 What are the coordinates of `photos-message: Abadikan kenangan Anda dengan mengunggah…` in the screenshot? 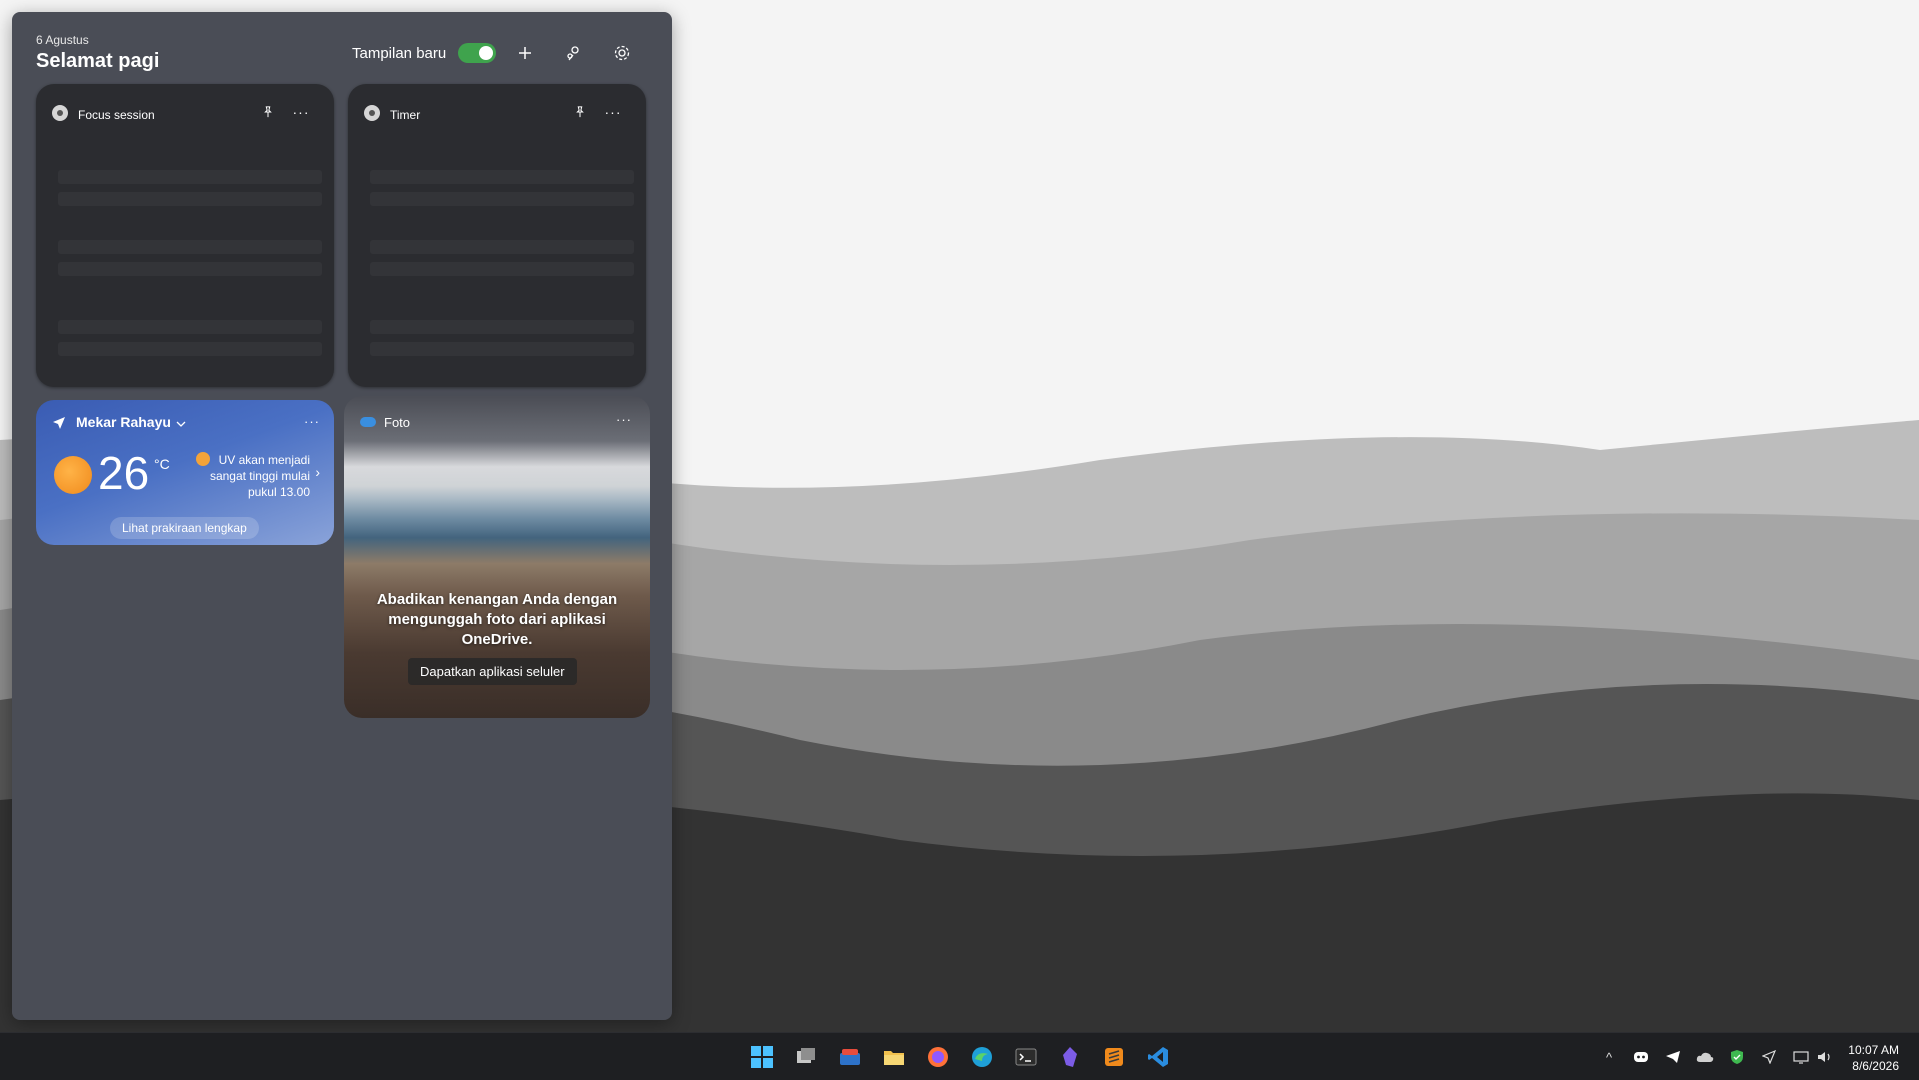 It's located at (497, 619).